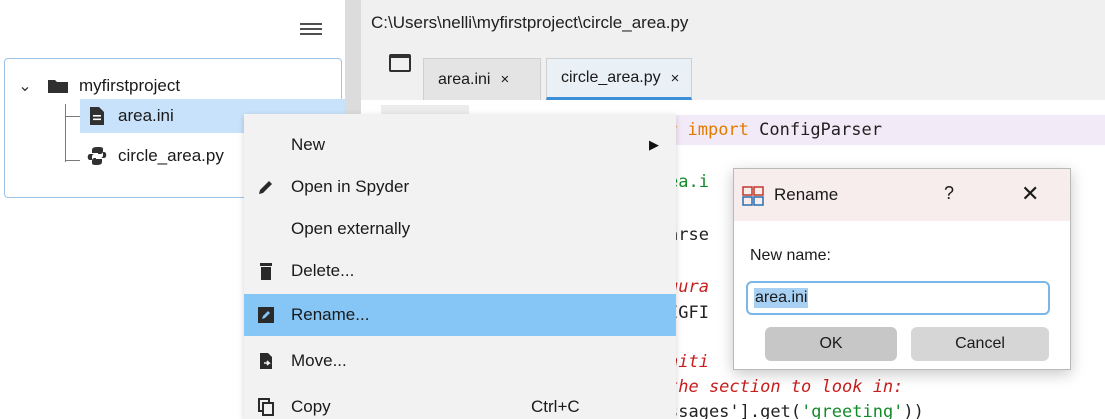 This screenshot has height=419, width=1105. Describe the element at coordinates (266, 315) in the screenshot. I see `rename-icon` at that location.